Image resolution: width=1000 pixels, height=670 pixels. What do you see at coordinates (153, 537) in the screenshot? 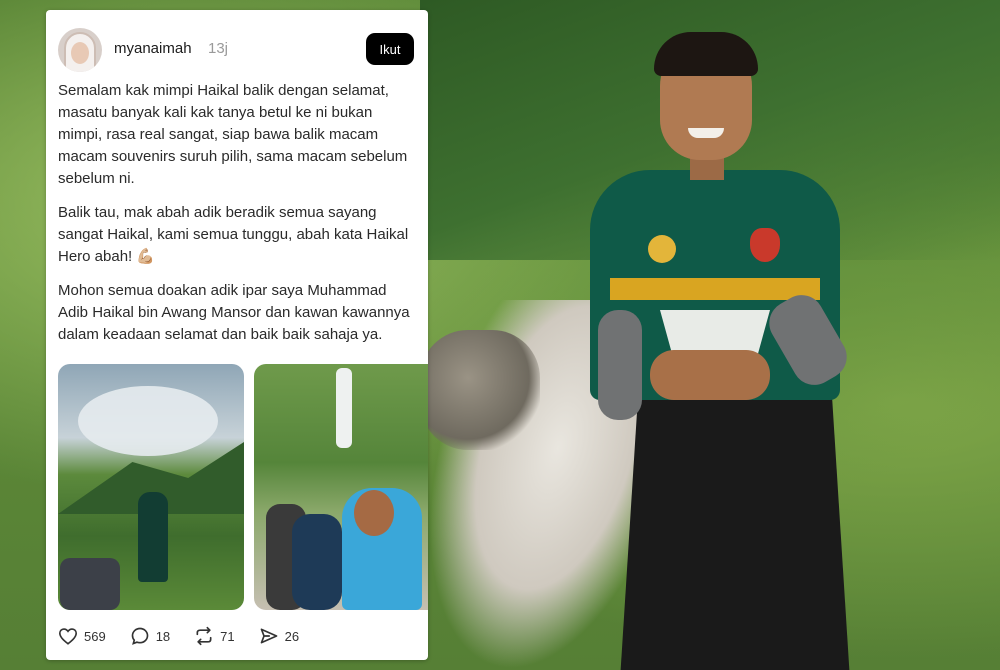
I see `image-hiker` at bounding box center [153, 537].